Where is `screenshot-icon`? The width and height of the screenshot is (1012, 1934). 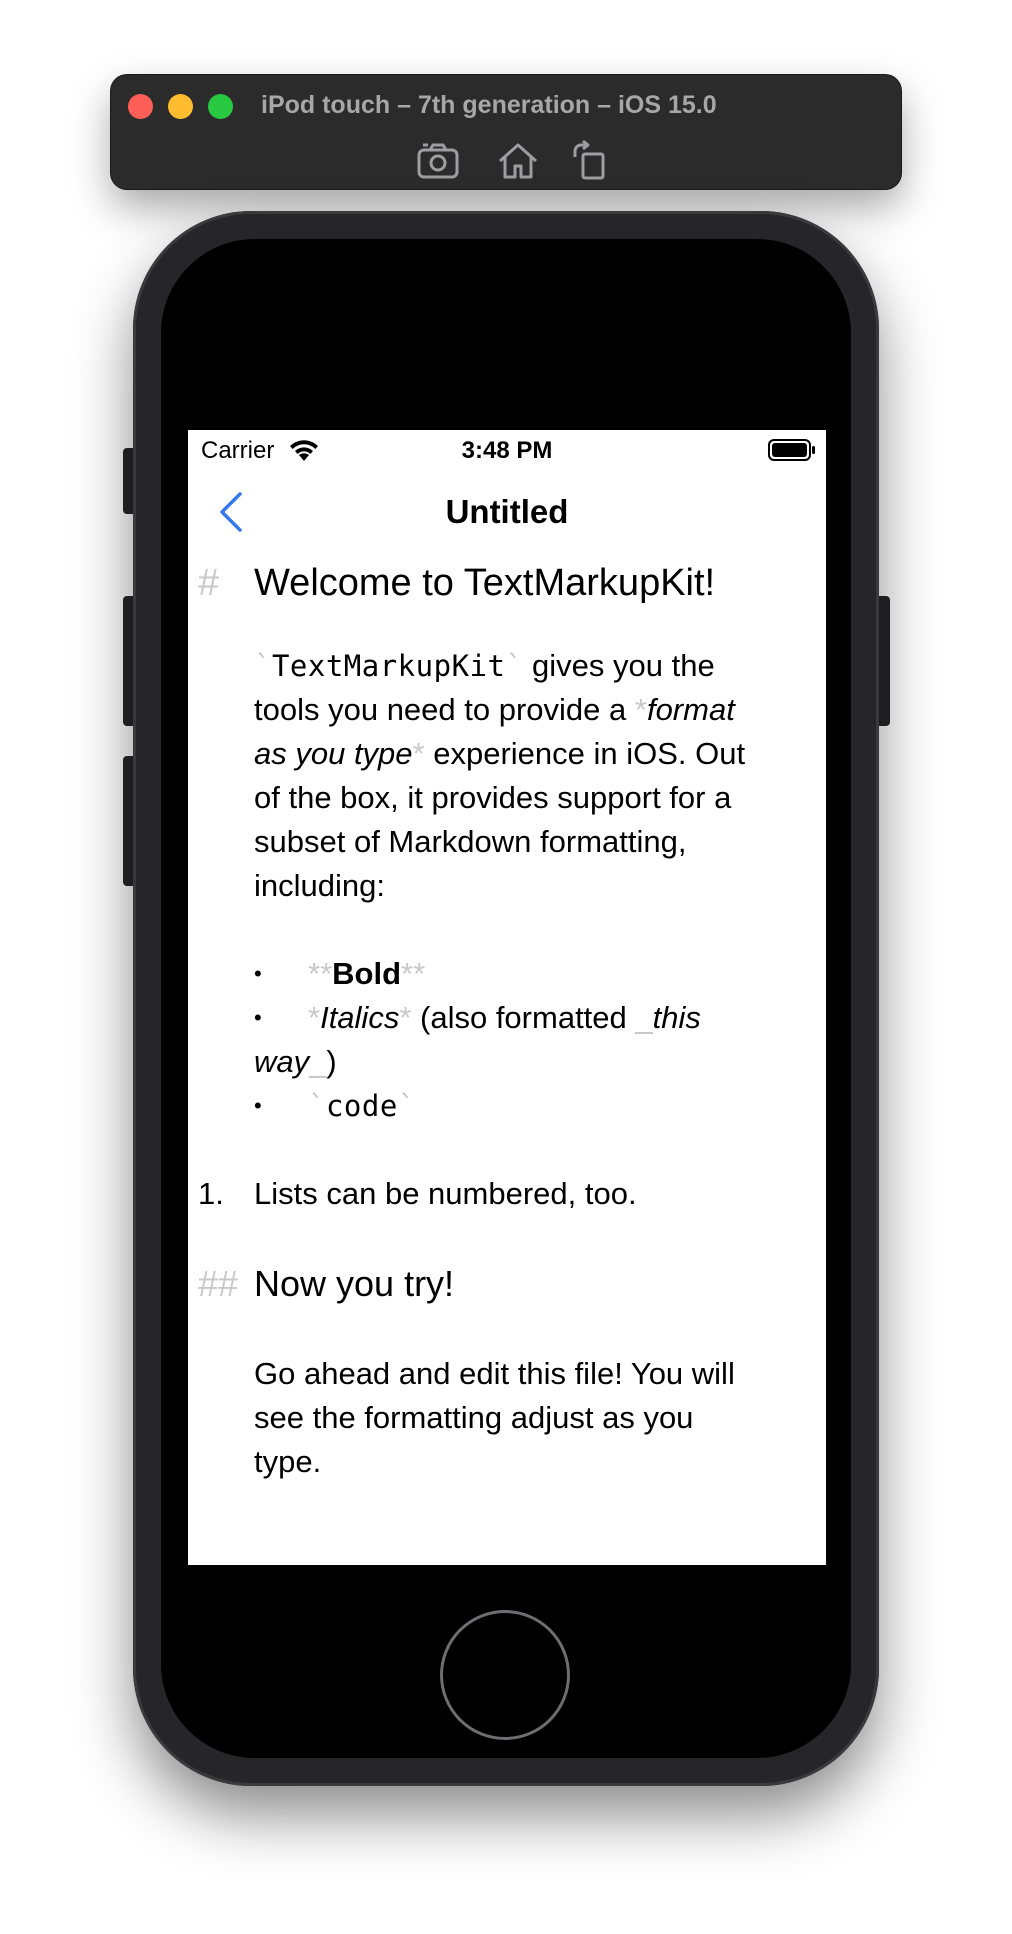 screenshot-icon is located at coordinates (438, 161).